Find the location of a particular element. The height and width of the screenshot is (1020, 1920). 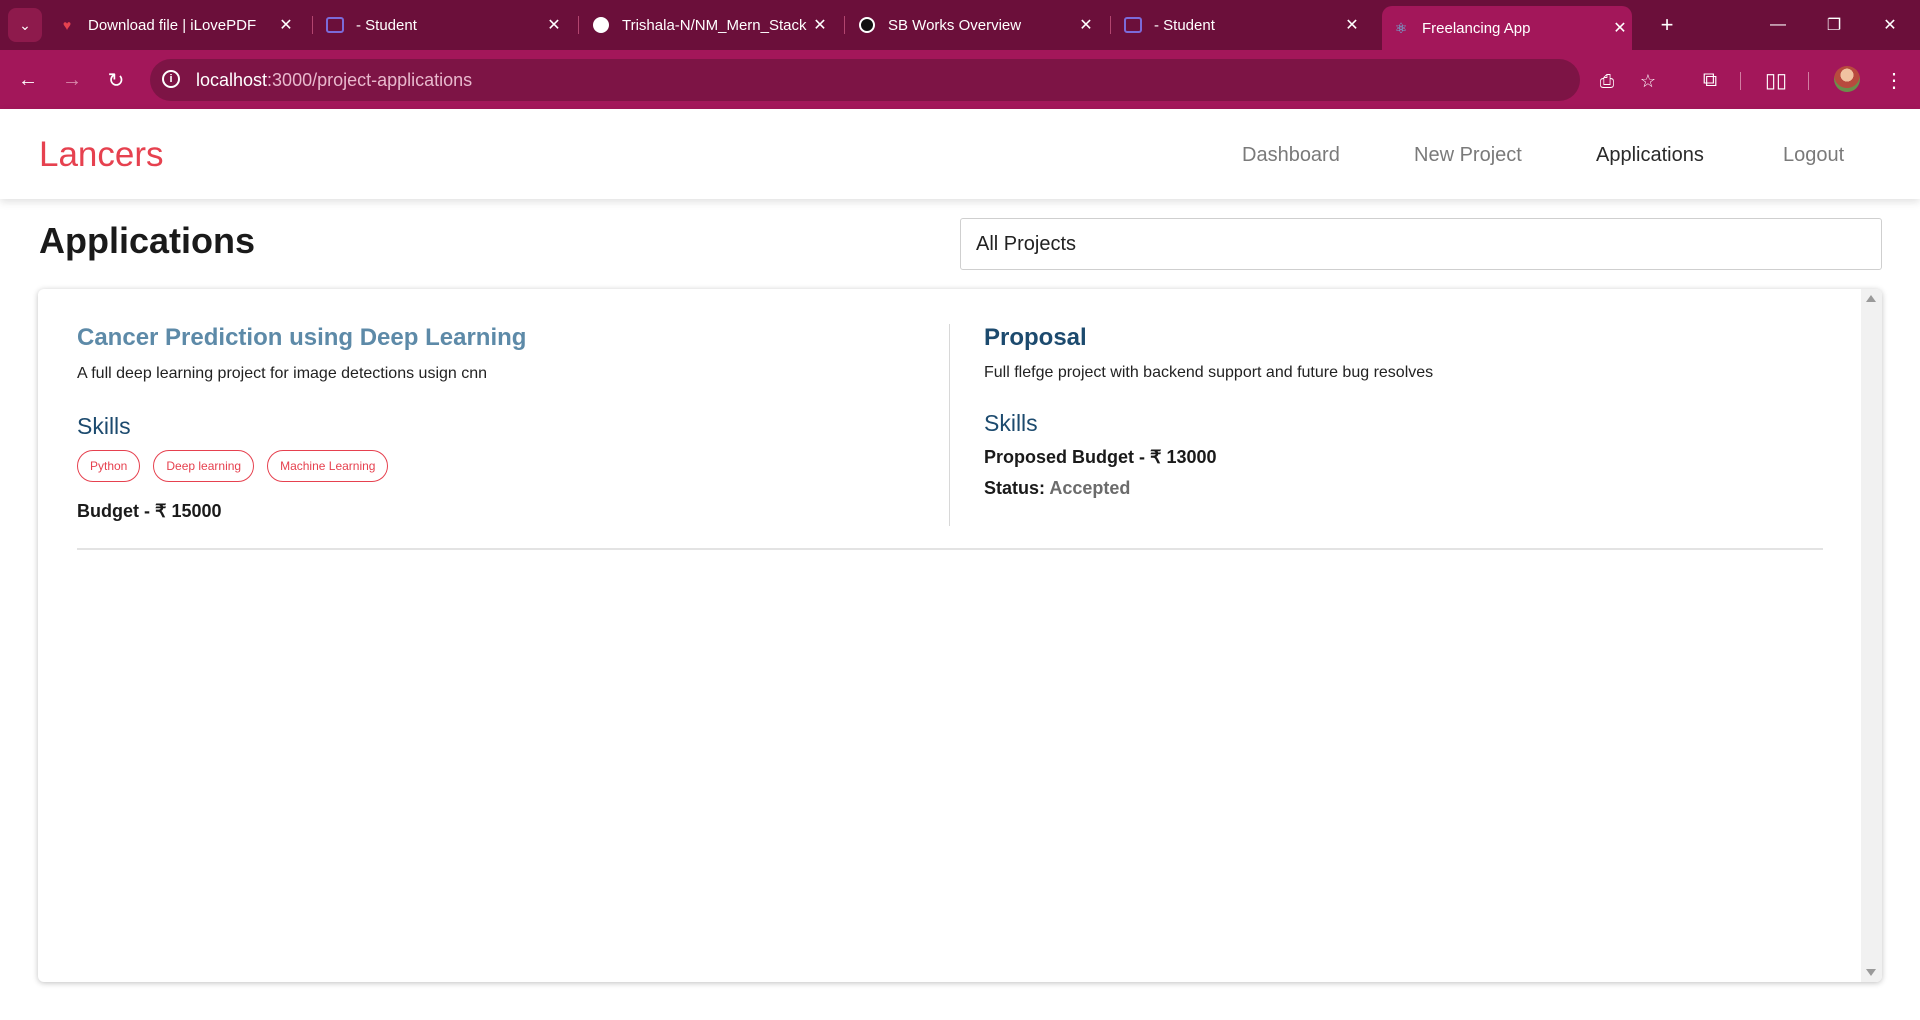

proposed-budget: Proposed Budget - ₹ 13000 is located at coordinates (1100, 457).